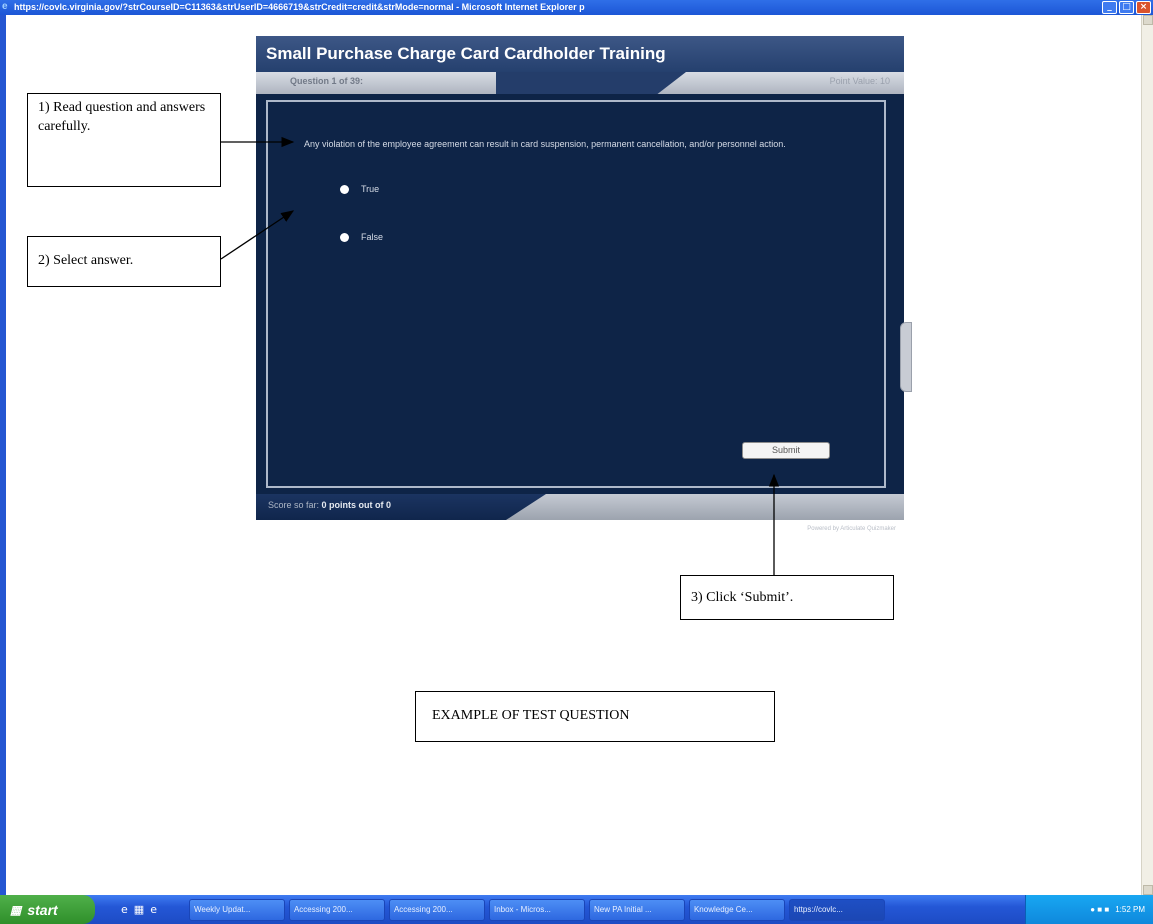 The width and height of the screenshot is (1153, 924). I want to click on close-icon: ×, so click(1143, 7).